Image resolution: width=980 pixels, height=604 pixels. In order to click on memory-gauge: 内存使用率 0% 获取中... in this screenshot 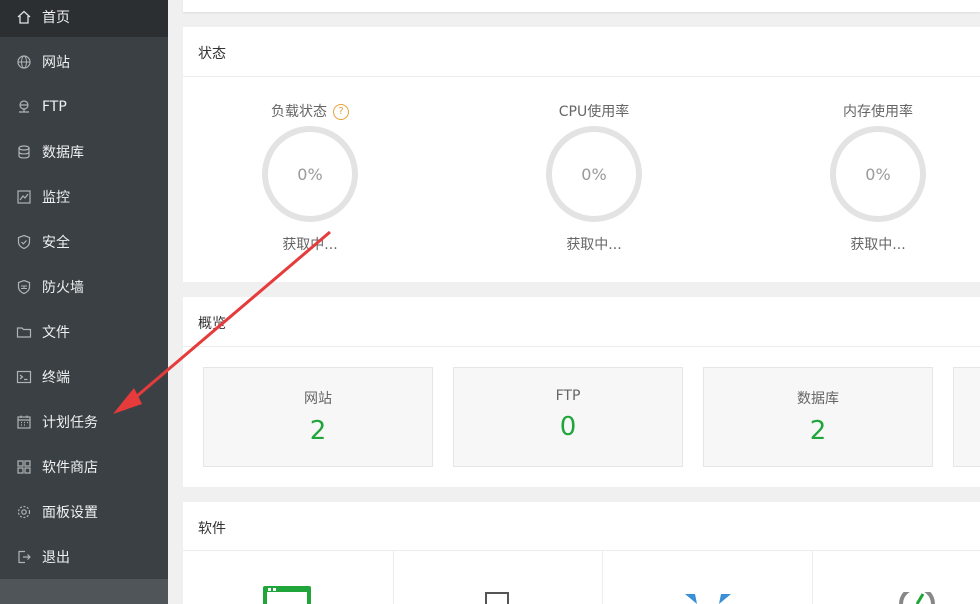, I will do `click(878, 178)`.